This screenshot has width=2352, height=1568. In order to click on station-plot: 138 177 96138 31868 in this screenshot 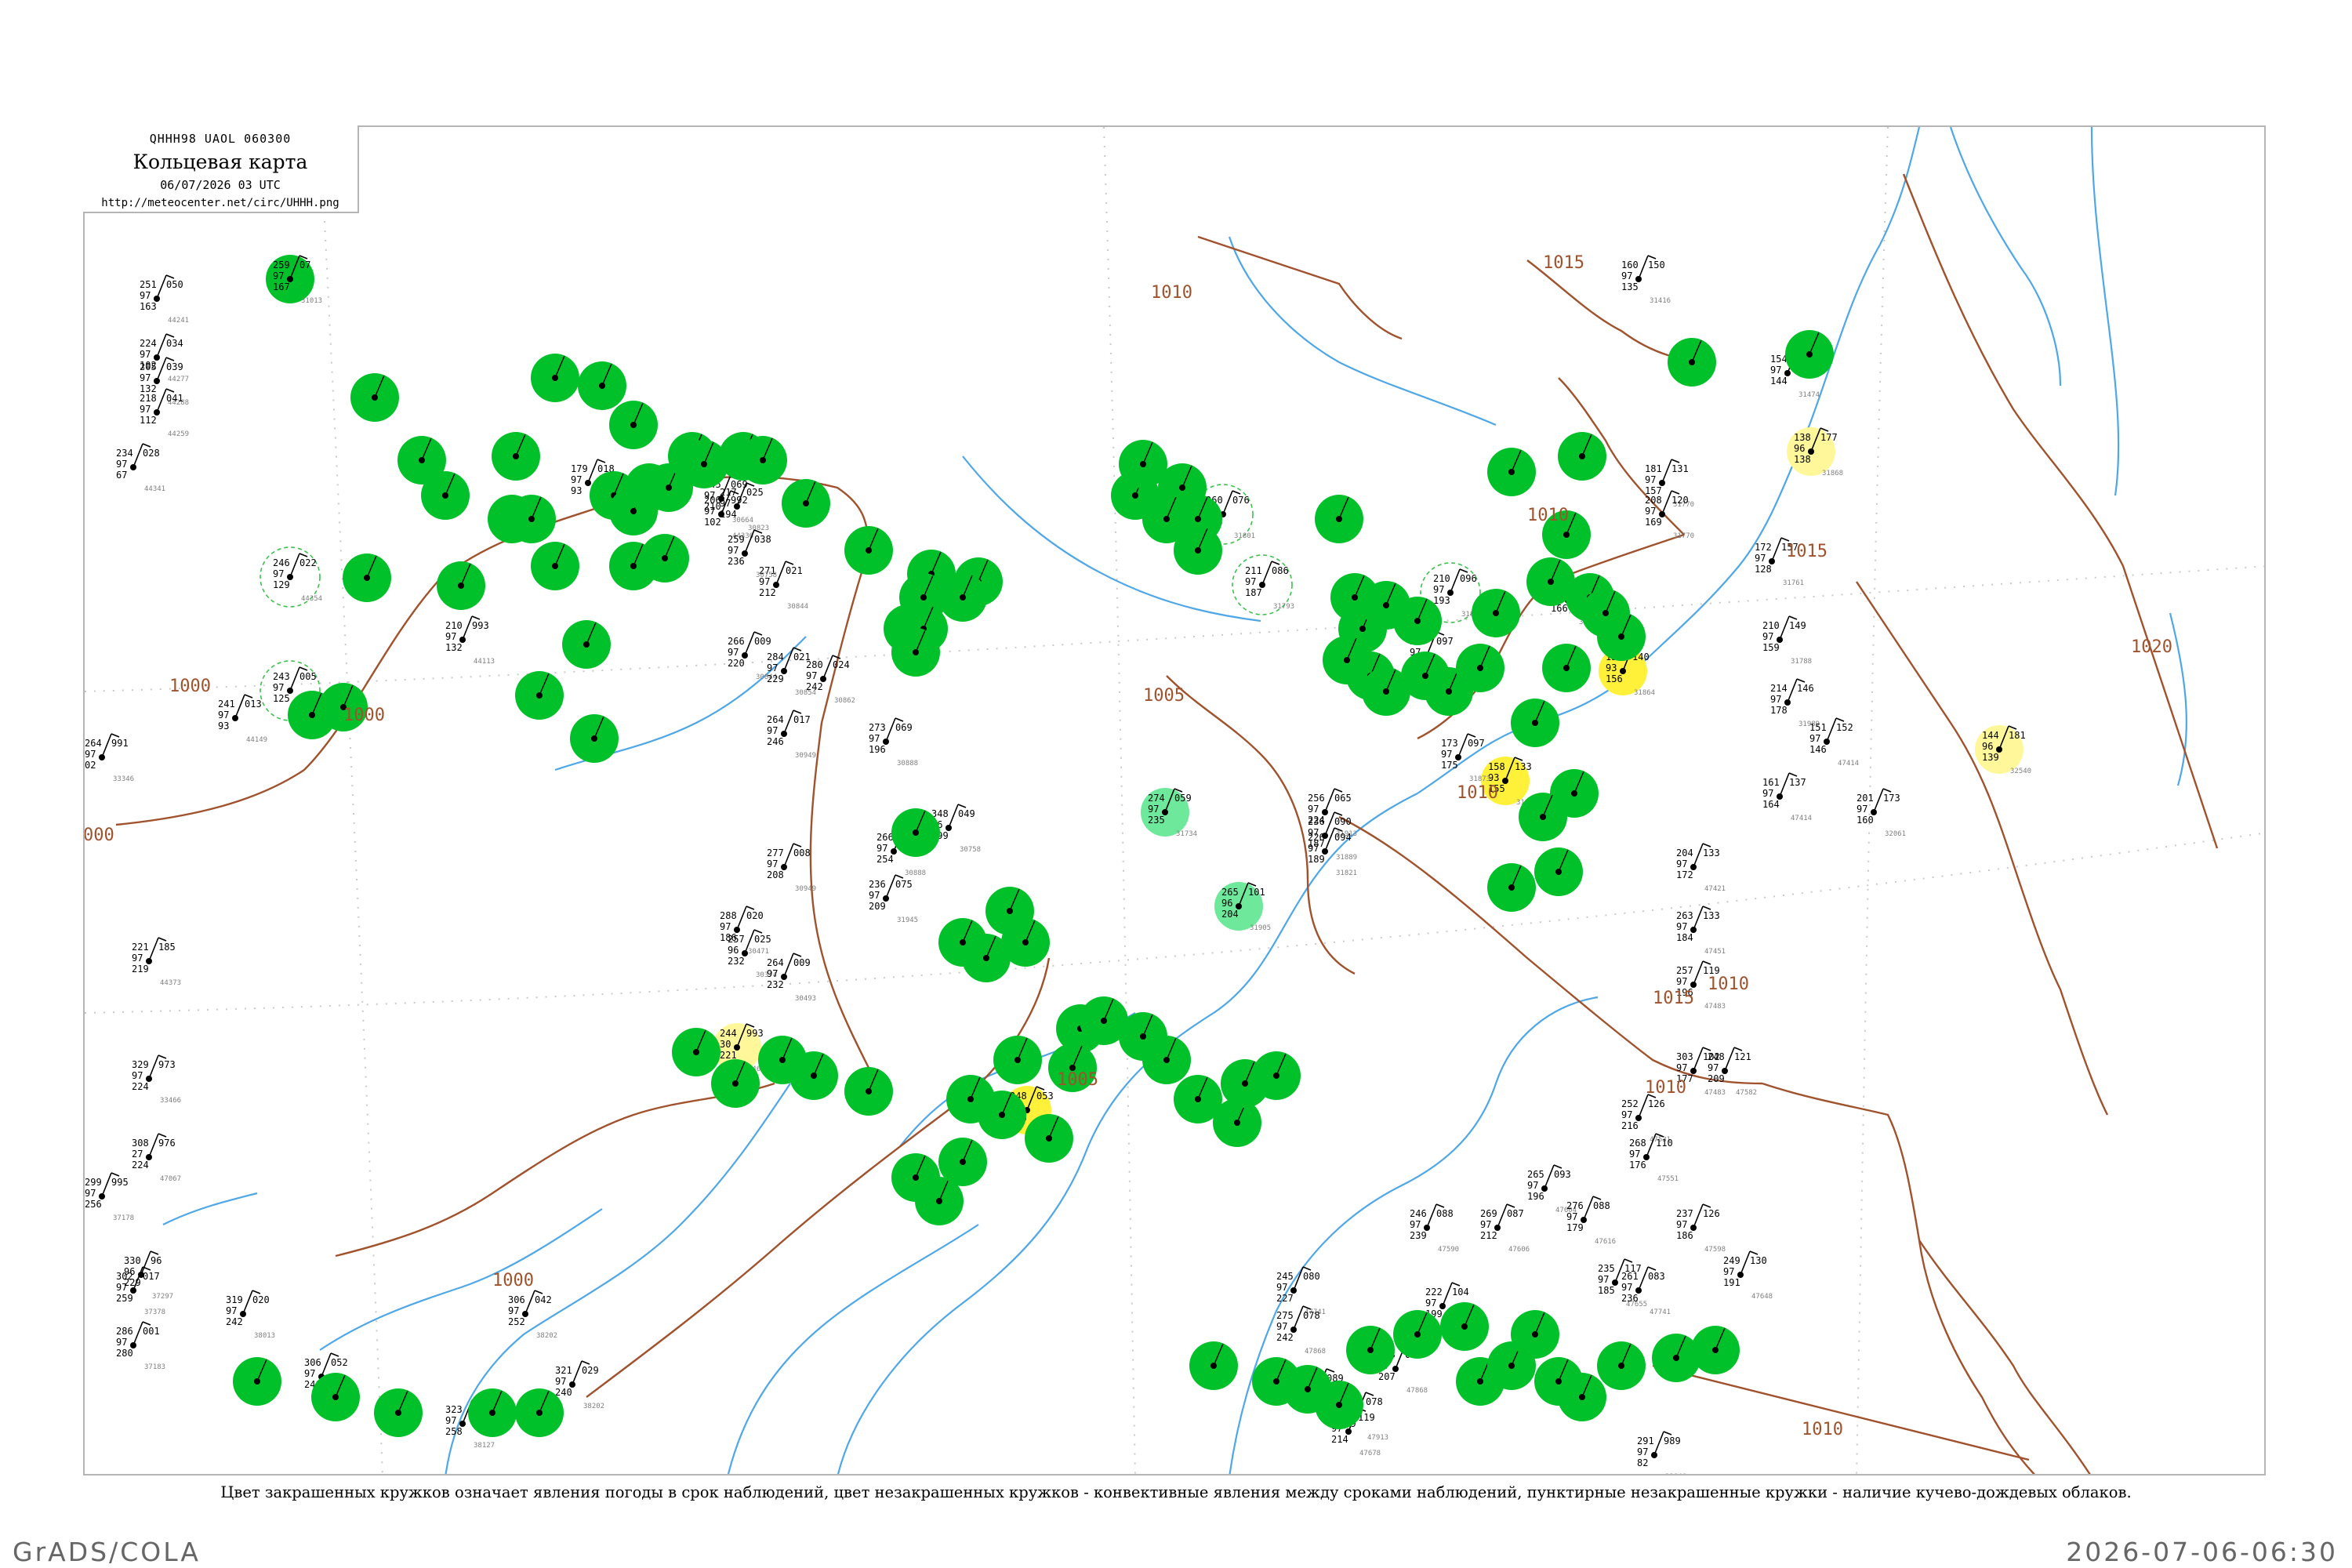, I will do `click(1815, 452)`.